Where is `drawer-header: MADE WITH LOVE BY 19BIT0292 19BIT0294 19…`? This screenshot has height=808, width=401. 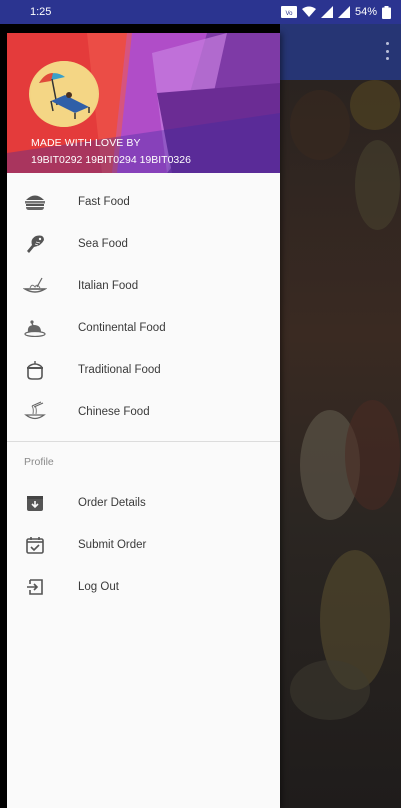
drawer-header: MADE WITH LOVE BY 19BIT0292 19BIT0294 19… is located at coordinates (143, 103).